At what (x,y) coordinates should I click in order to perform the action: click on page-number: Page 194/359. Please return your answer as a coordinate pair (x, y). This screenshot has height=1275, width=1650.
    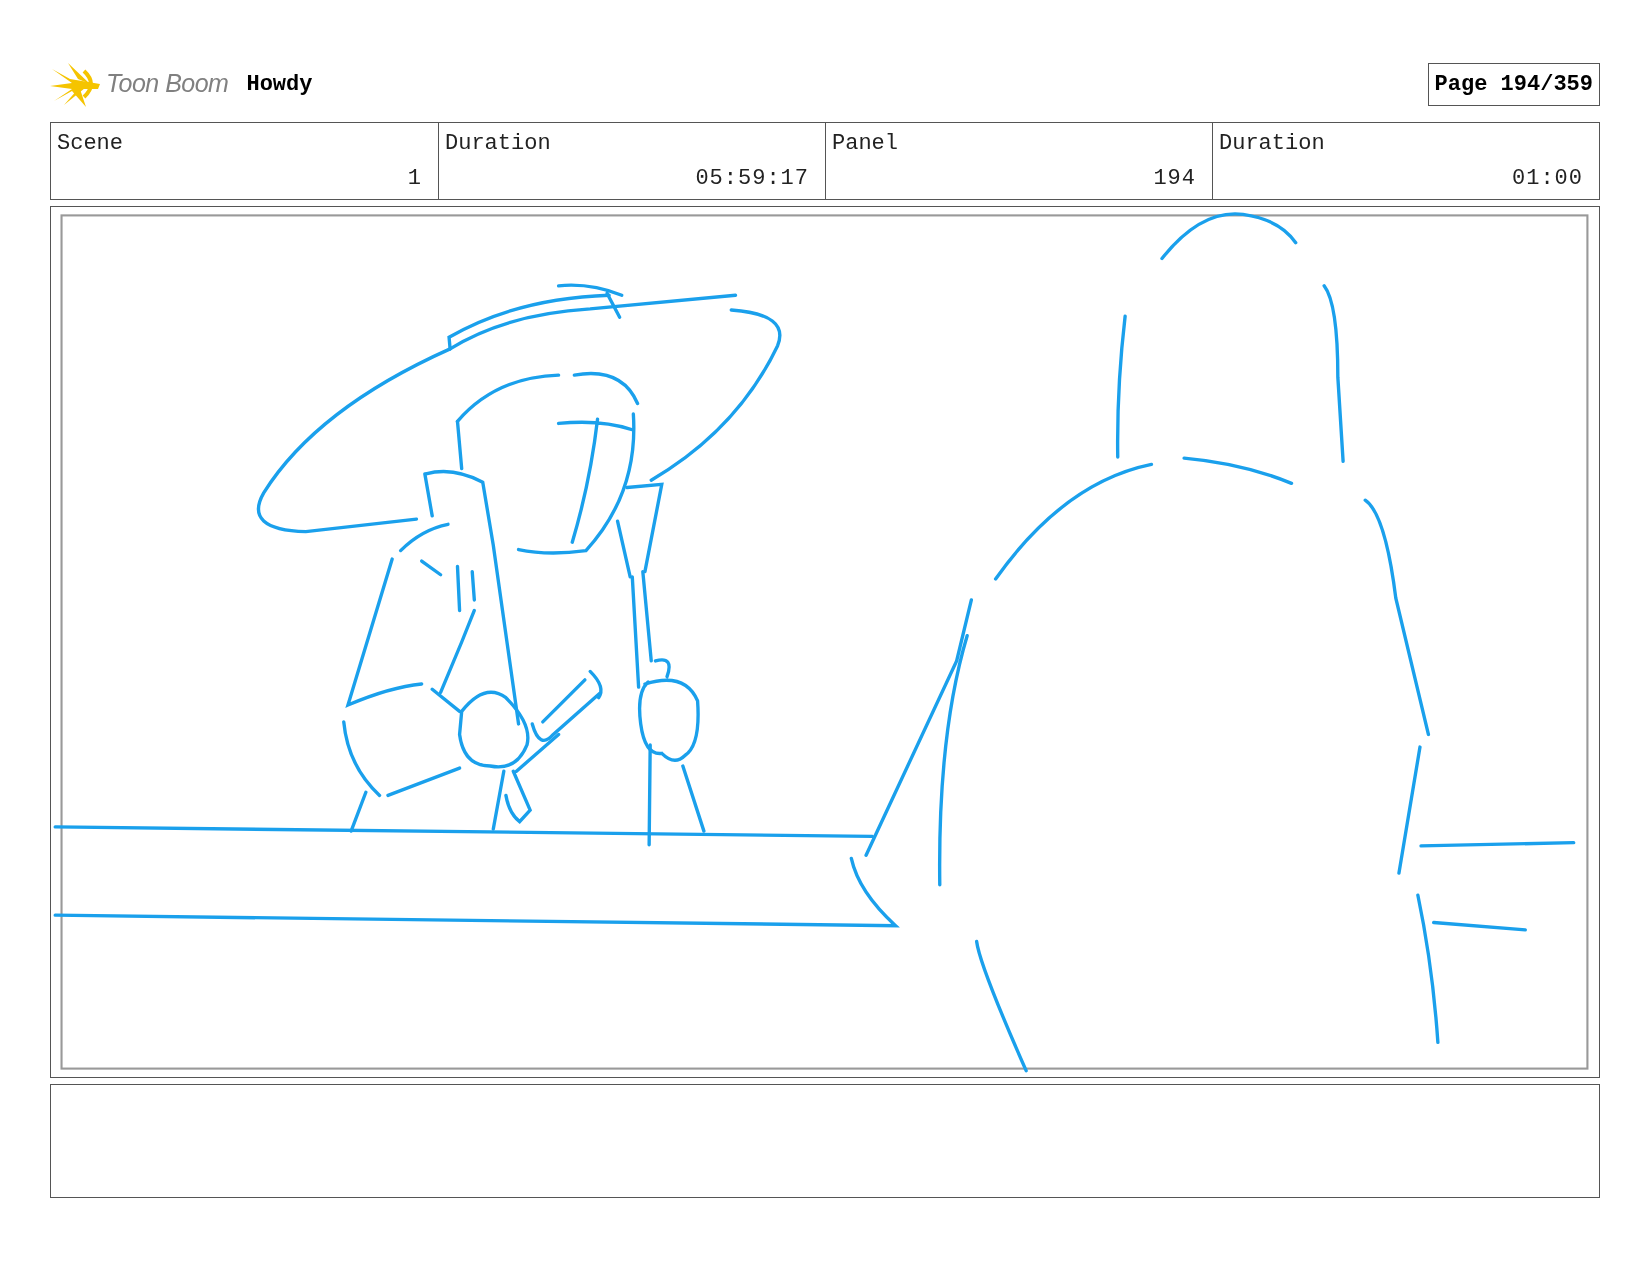
    Looking at the image, I should click on (1513, 84).